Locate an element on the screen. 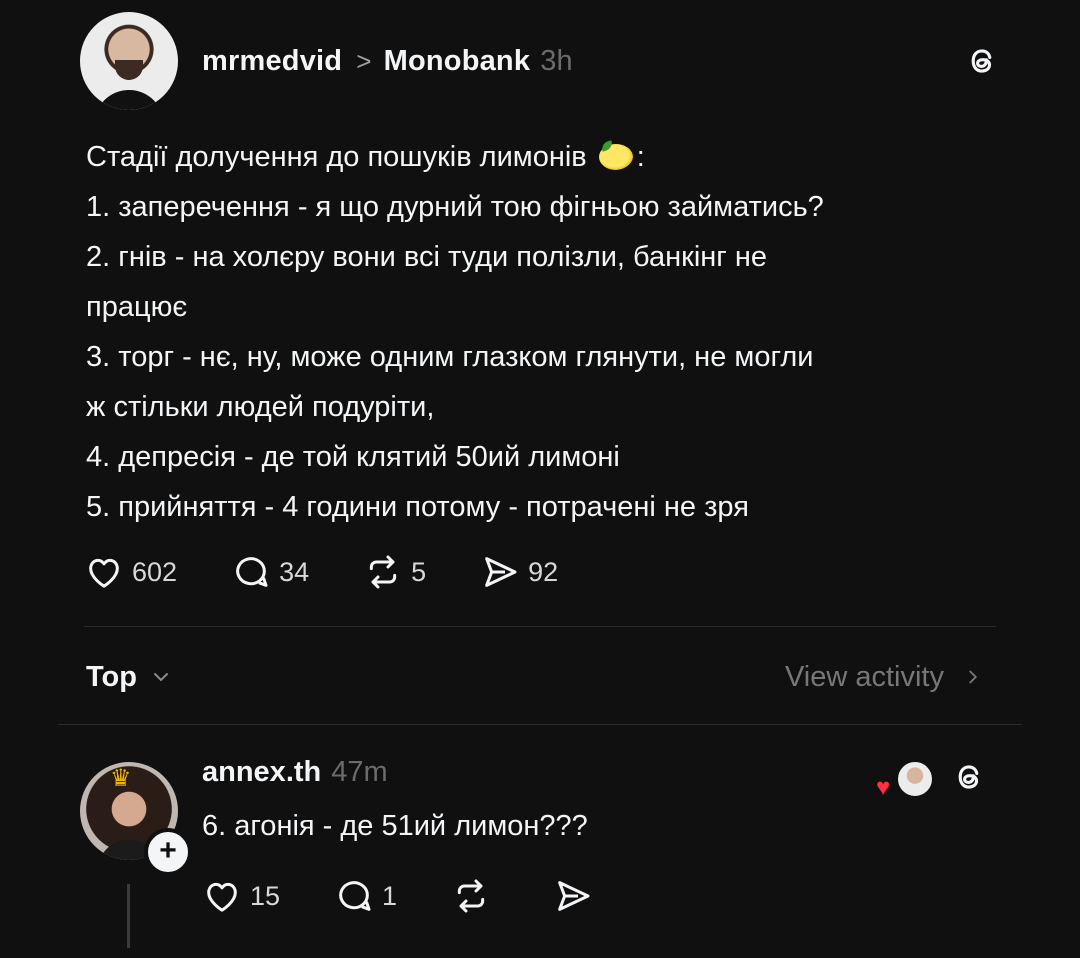  reply-comment-button: 1 is located at coordinates (365, 896).